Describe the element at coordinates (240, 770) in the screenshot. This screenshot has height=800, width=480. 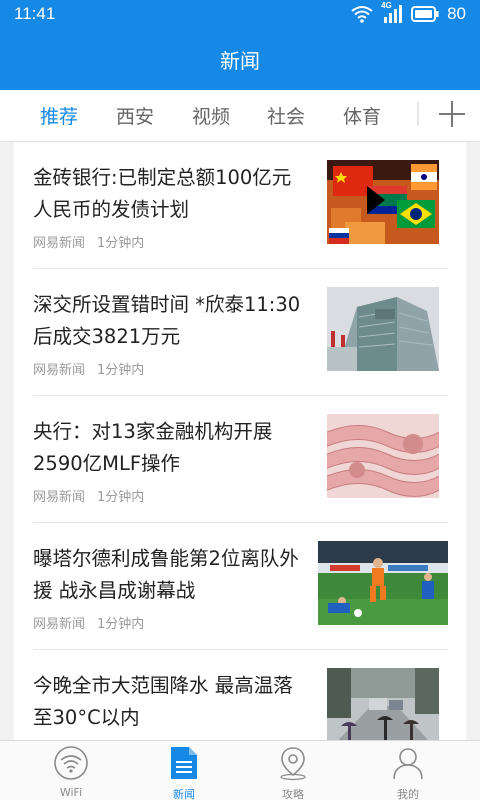
I see `bottom-nav: WiFi 新闻 攻略 我的` at that location.